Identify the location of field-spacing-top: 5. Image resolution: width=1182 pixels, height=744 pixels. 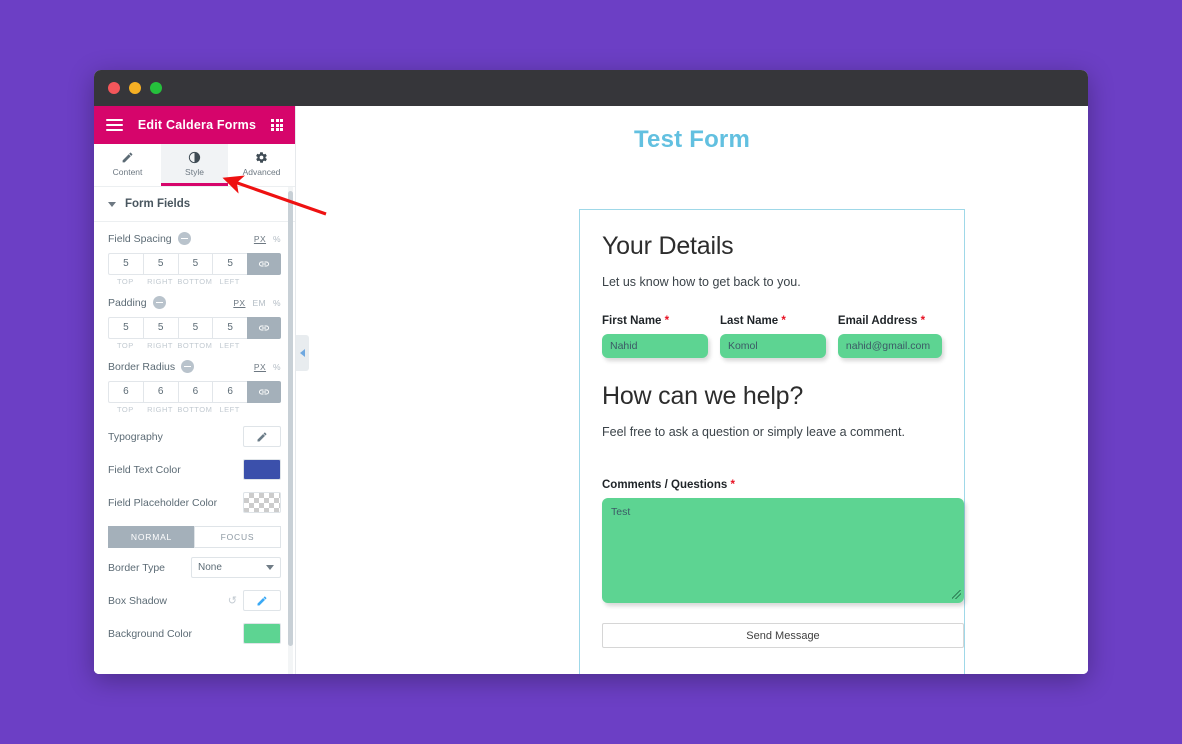
(125, 264).